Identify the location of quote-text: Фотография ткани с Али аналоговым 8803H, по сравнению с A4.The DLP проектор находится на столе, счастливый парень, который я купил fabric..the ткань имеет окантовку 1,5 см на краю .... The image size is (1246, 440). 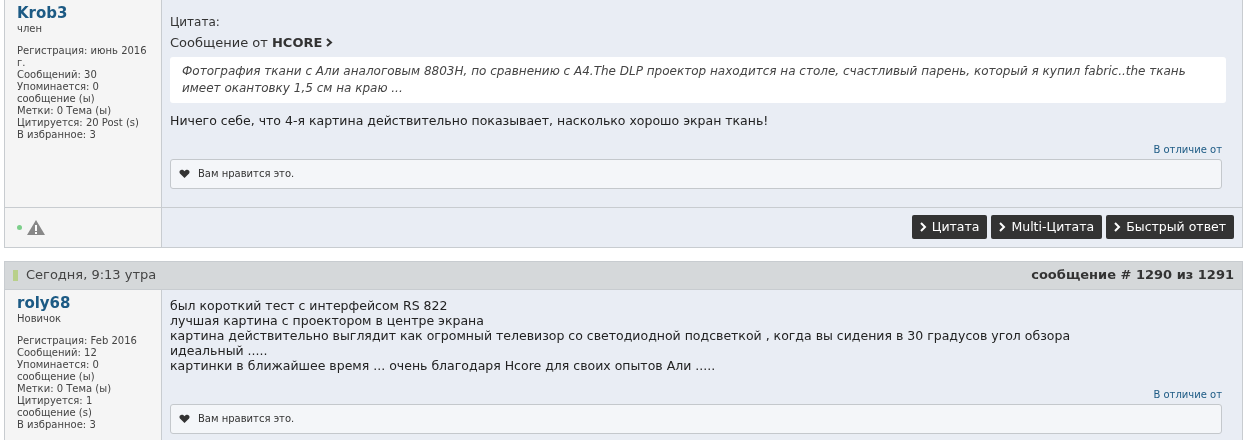
(698, 79).